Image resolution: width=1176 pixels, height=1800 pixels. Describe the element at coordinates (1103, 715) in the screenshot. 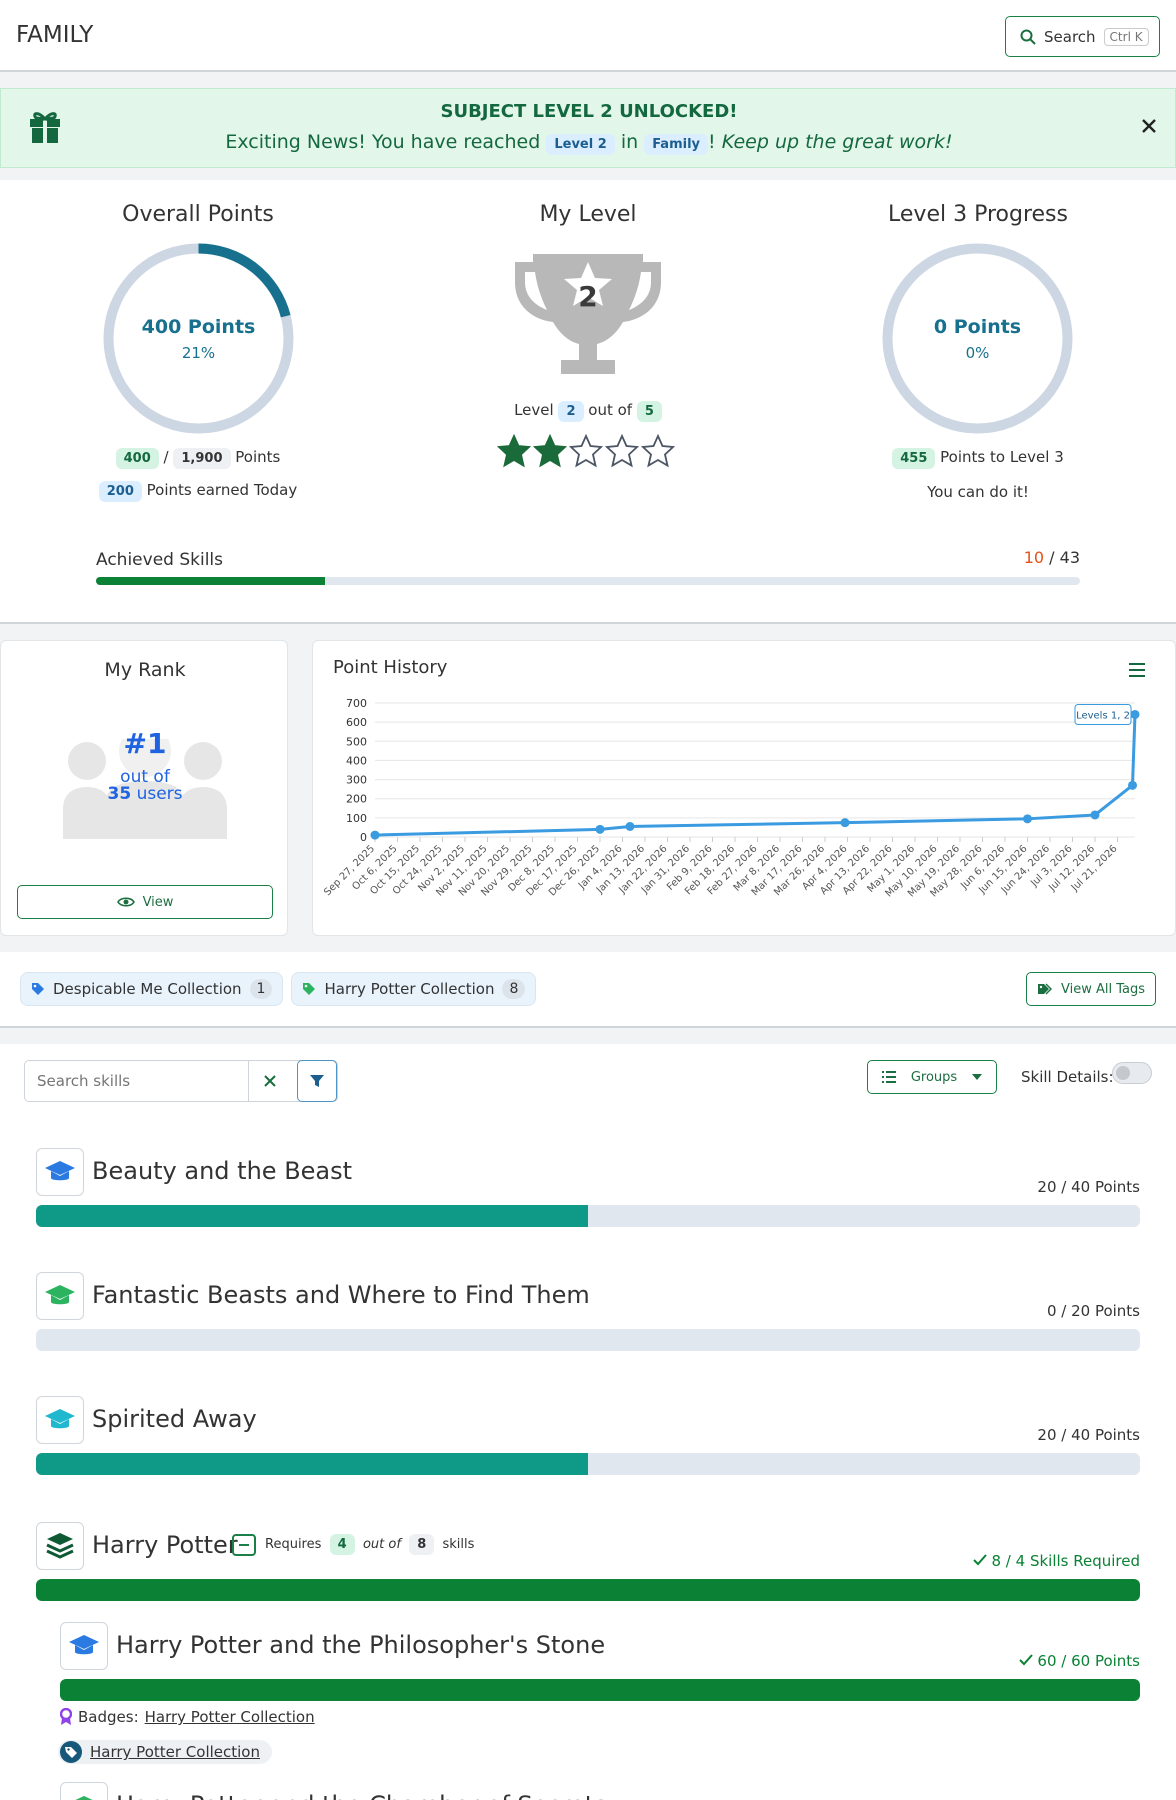

I see `annotation-label: Levels 1, 2` at that location.